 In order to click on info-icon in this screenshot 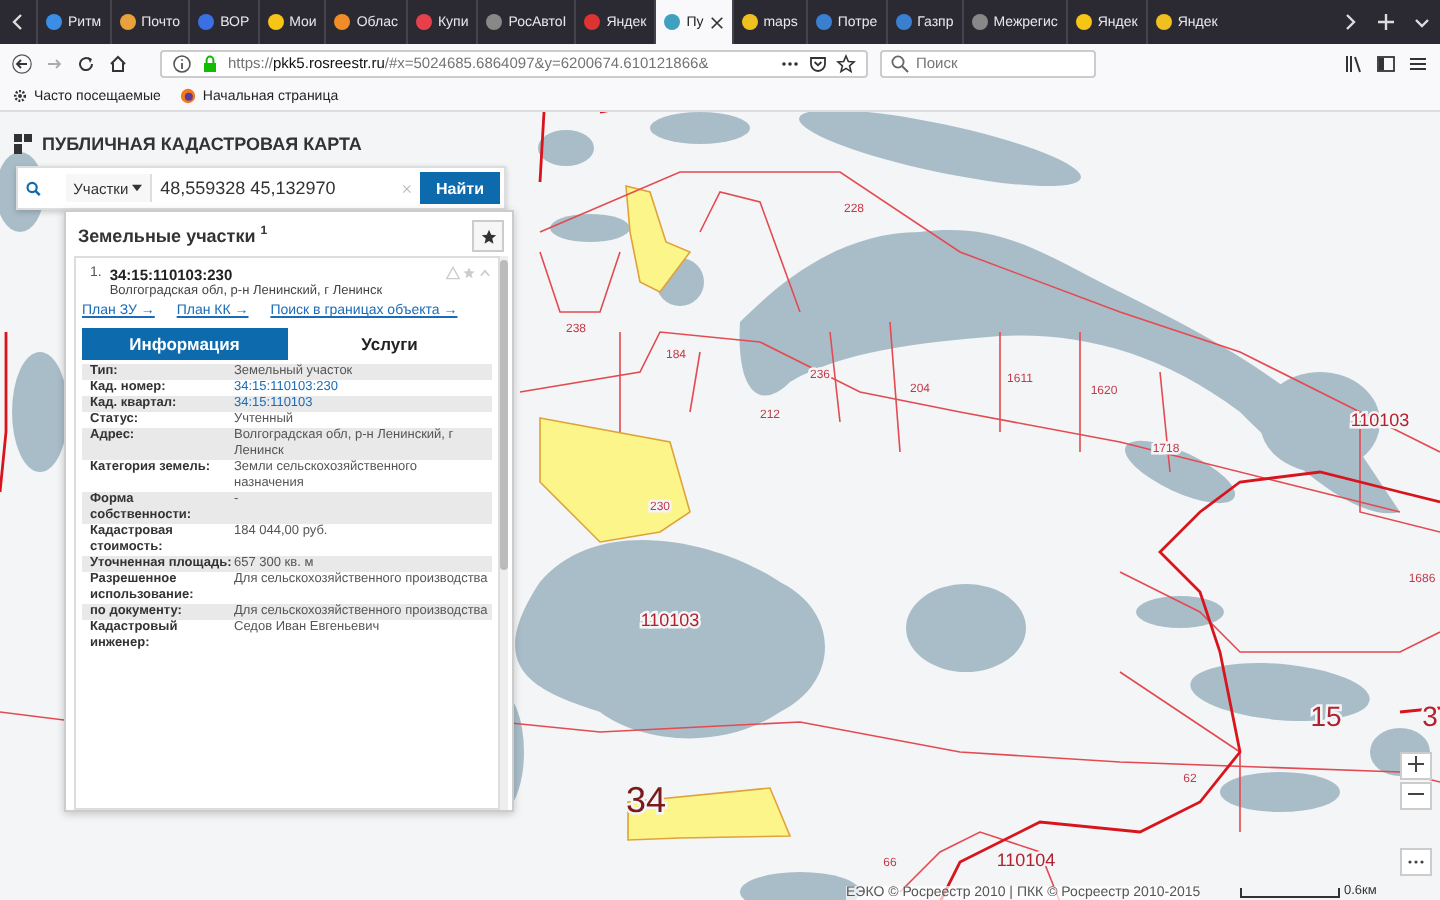, I will do `click(182, 63)`.